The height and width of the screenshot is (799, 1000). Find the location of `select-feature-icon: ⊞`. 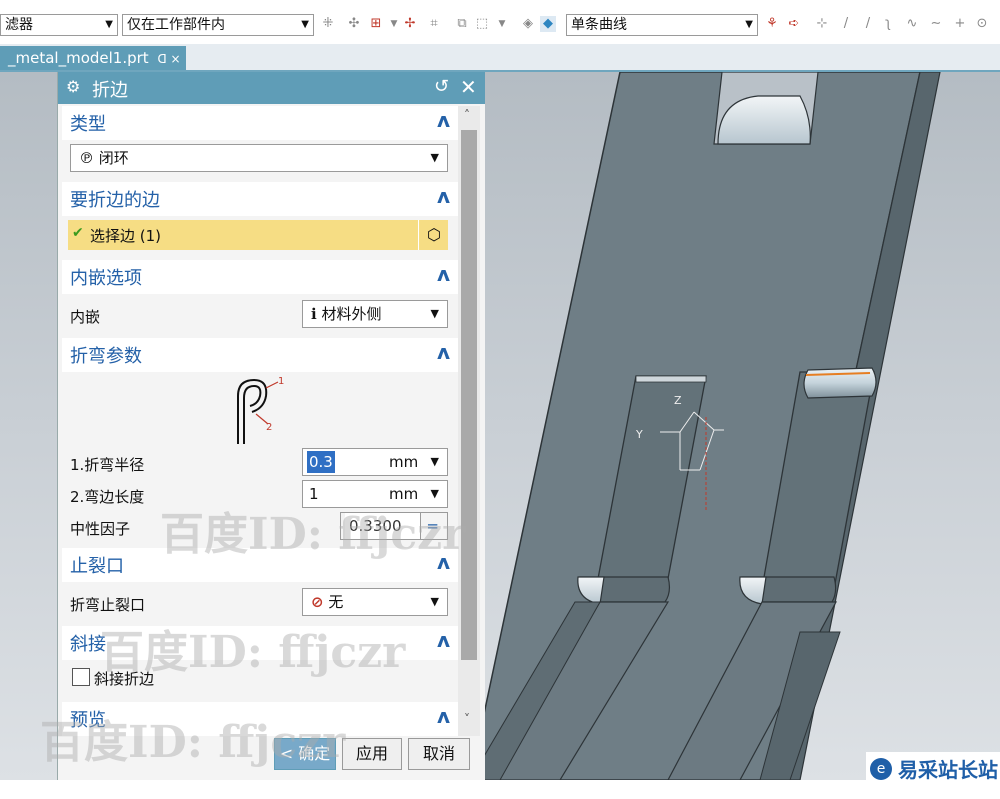

select-feature-icon: ⊞ is located at coordinates (376, 24).